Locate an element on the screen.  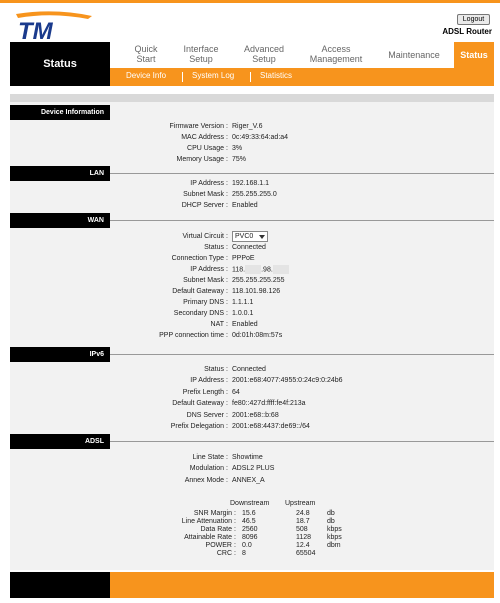
field-value: 64 is located at coordinates (236, 392).